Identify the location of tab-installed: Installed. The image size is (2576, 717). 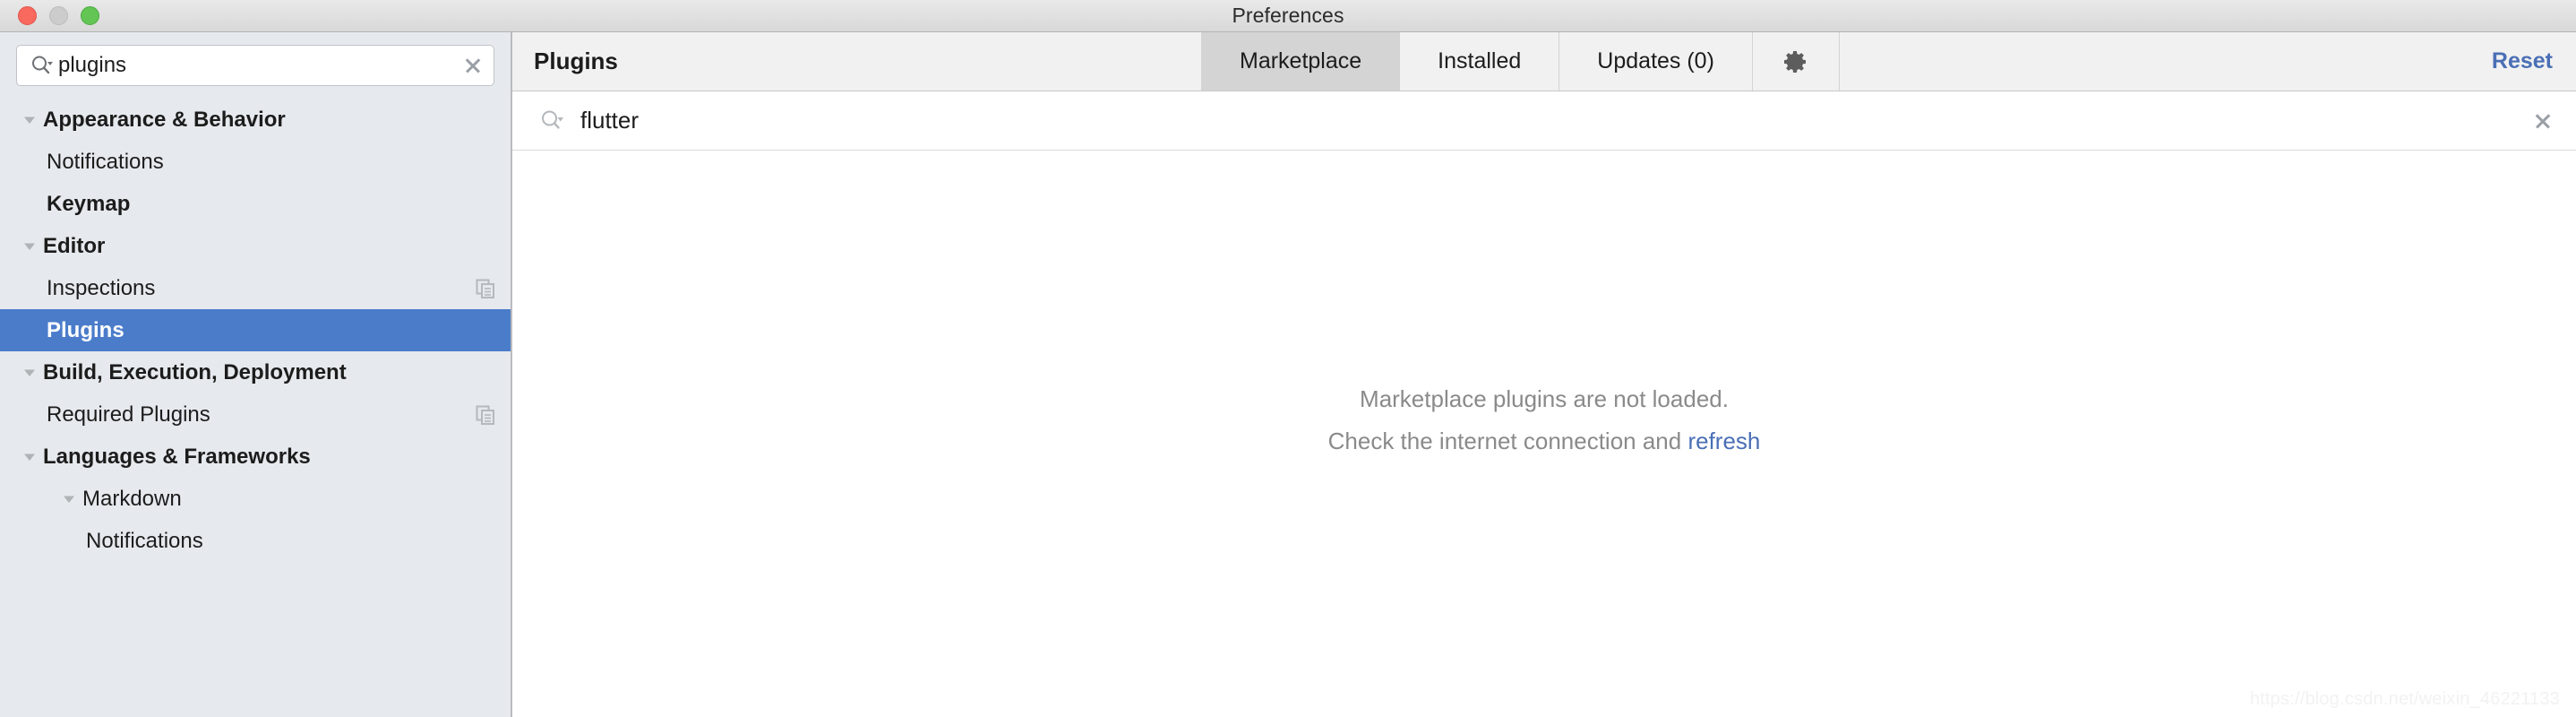
(1480, 62).